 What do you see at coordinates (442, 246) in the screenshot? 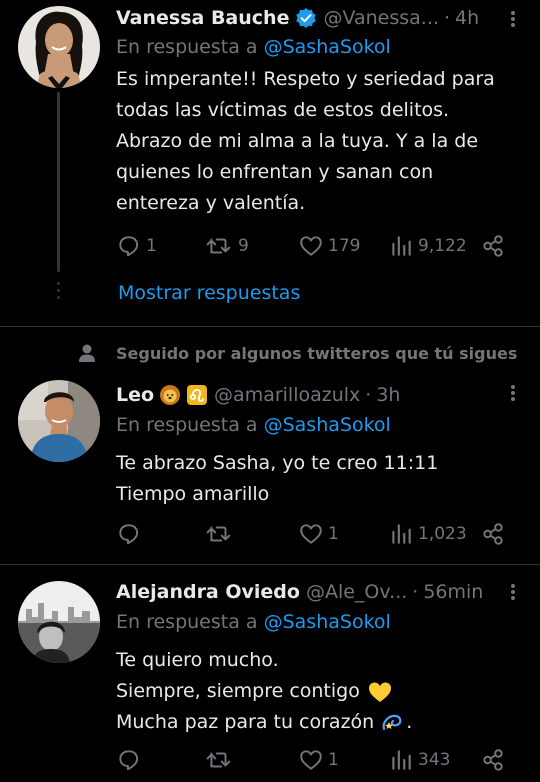
I see `views-count: 9,122` at bounding box center [442, 246].